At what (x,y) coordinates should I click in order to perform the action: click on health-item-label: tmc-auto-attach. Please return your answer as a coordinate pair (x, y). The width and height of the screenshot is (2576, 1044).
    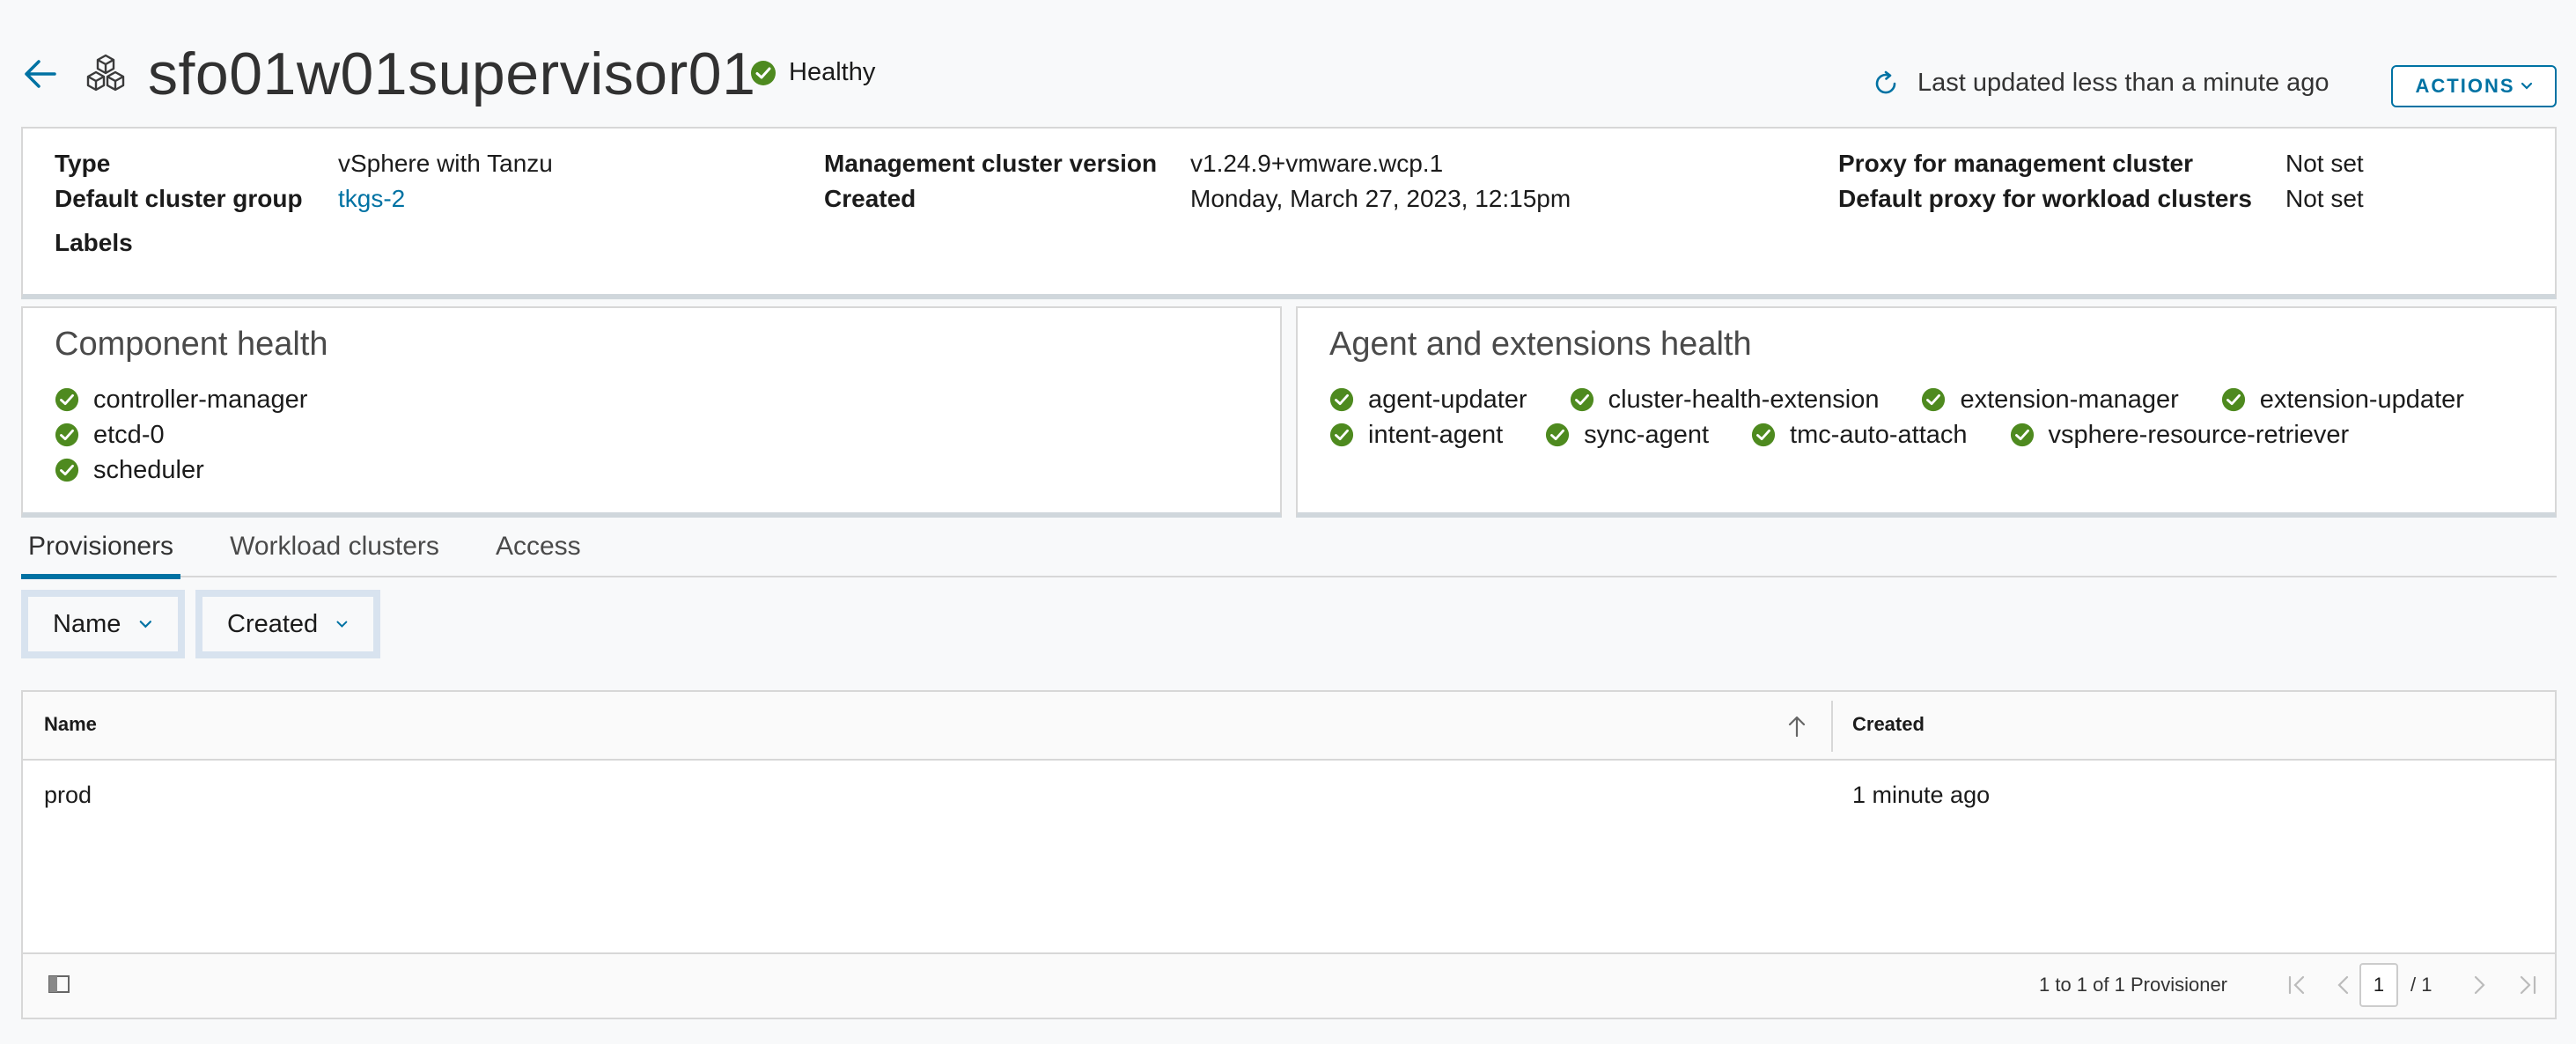
    Looking at the image, I should click on (1879, 435).